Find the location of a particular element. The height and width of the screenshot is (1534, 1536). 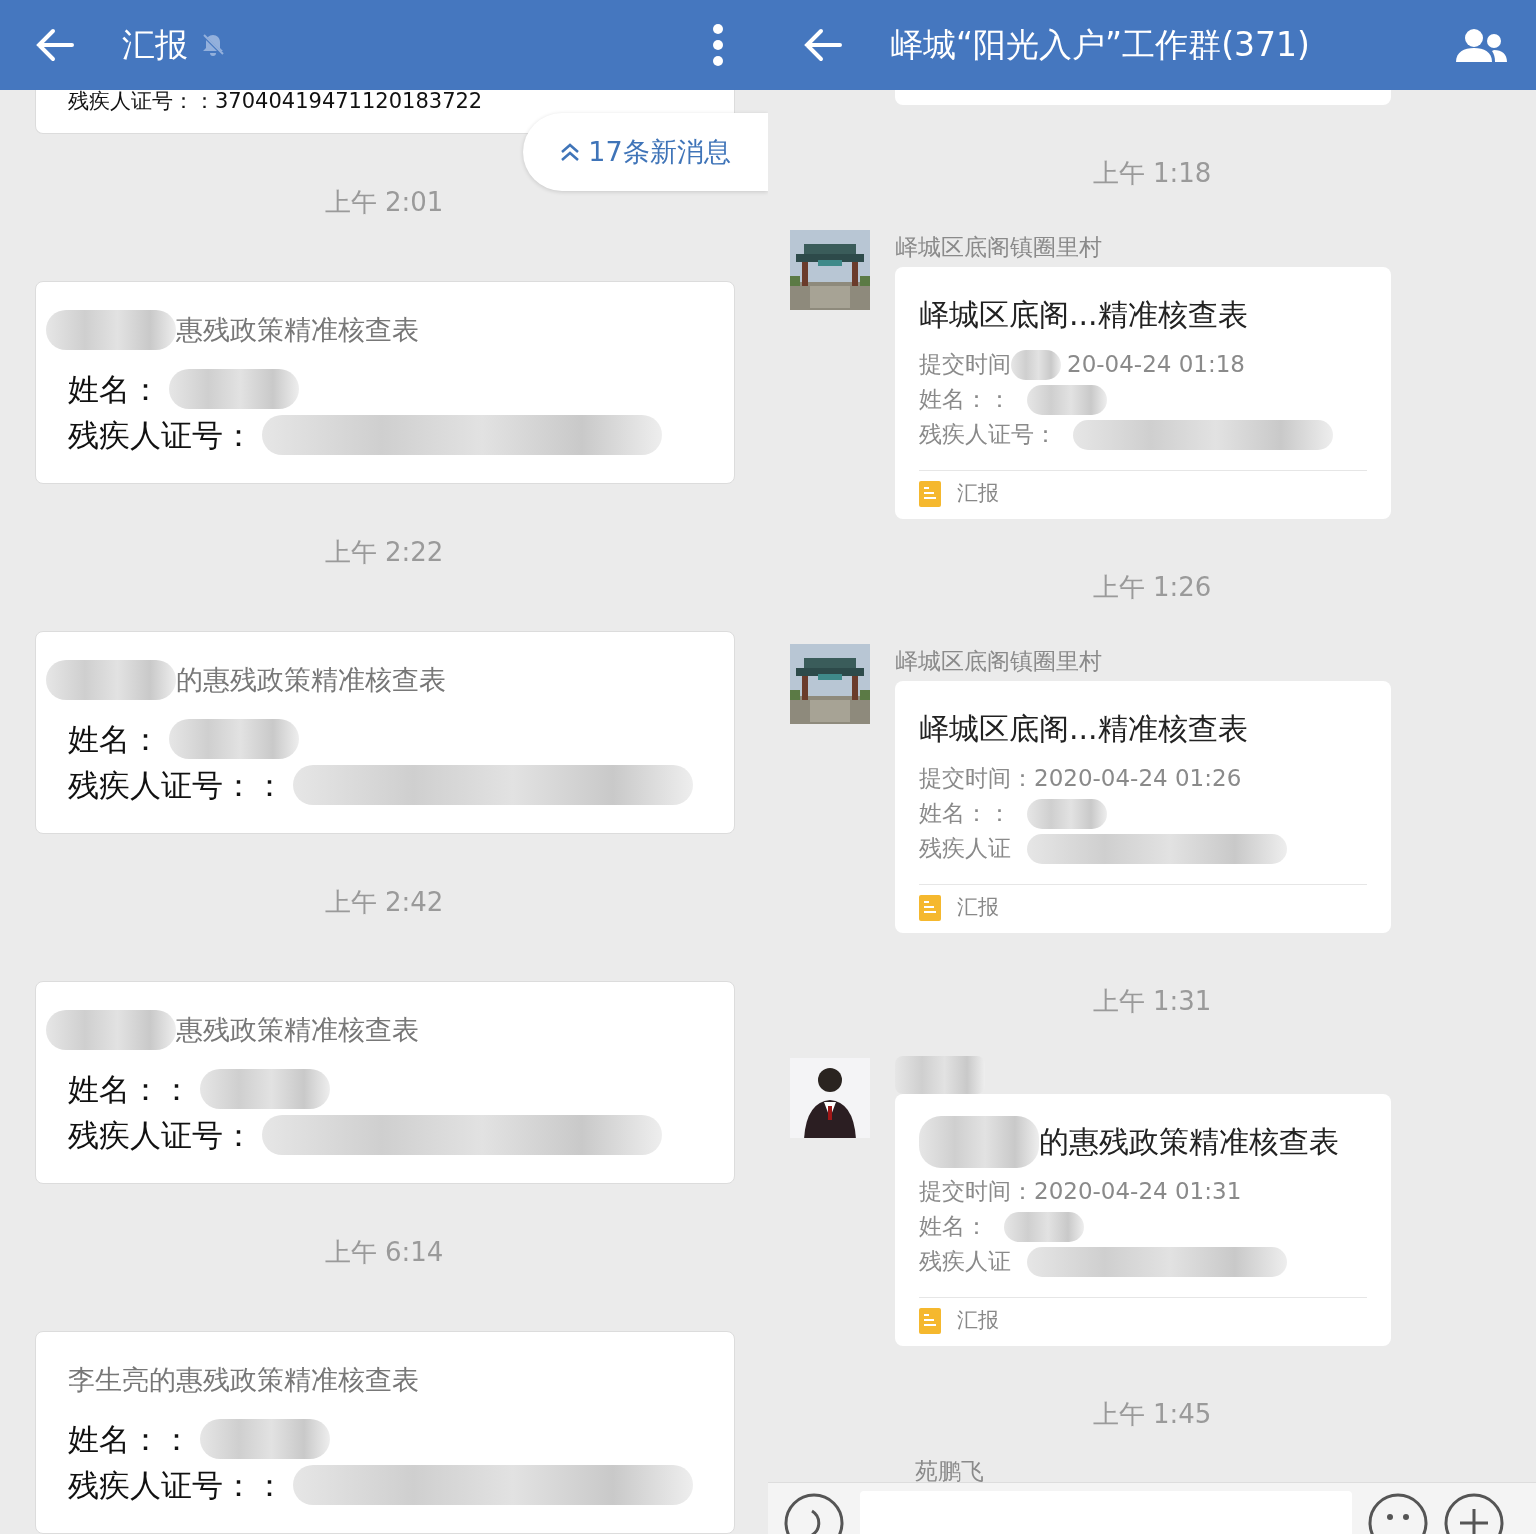

group-members-icon is located at coordinates (1481, 45).